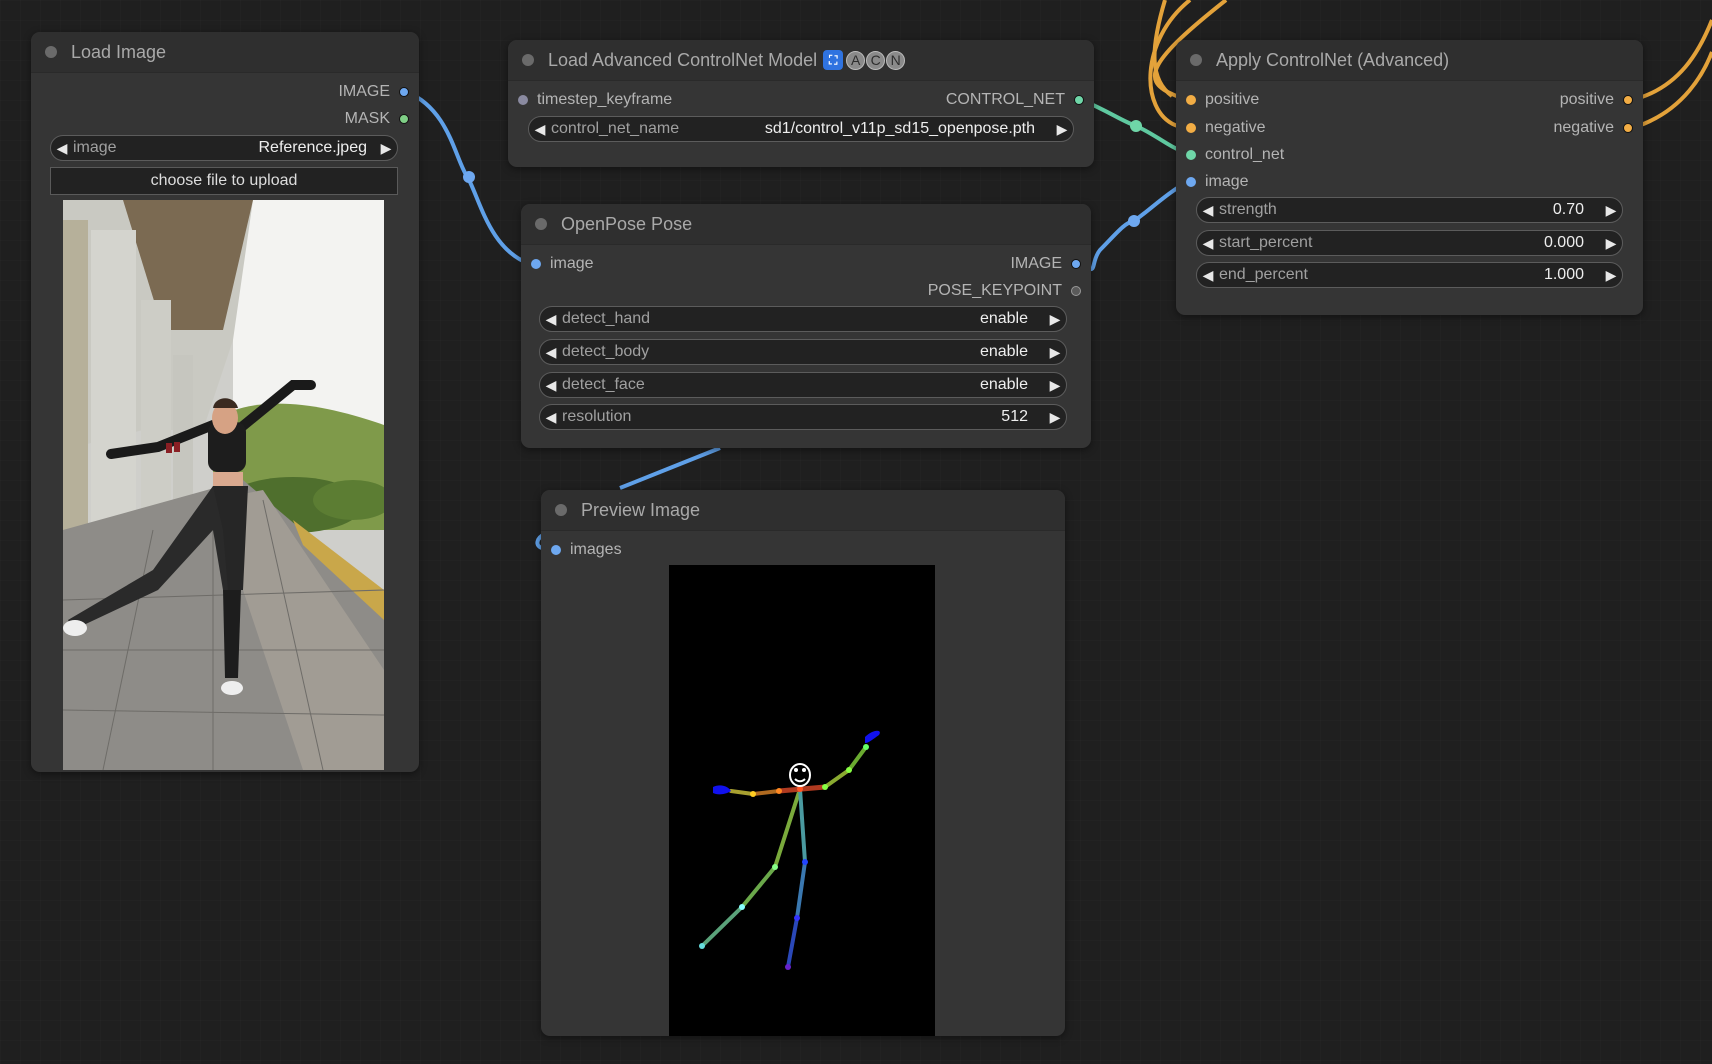  What do you see at coordinates (404, 119) in the screenshot?
I see `mask-socket-icon` at bounding box center [404, 119].